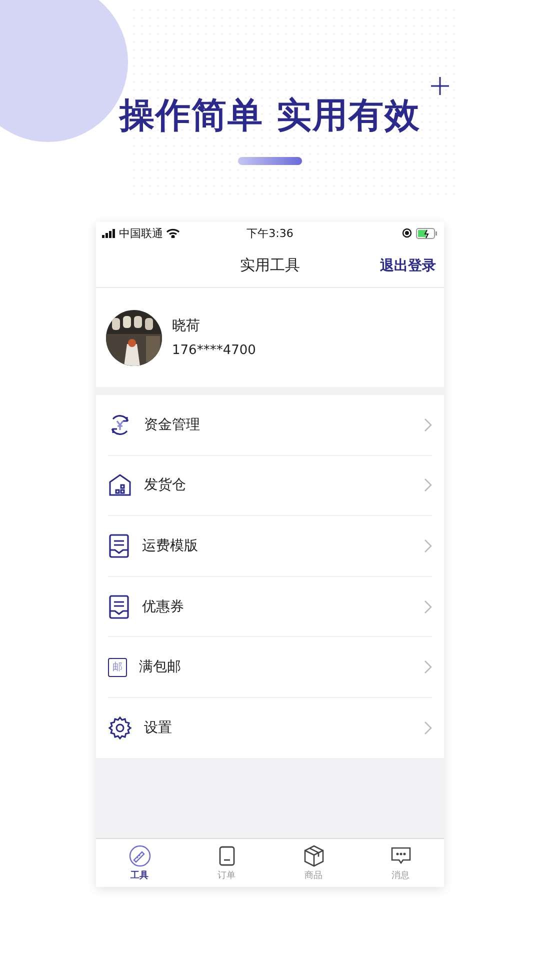 Image resolution: width=540 pixels, height=960 pixels. What do you see at coordinates (407, 233) in the screenshot?
I see `rotation-lock-icon` at bounding box center [407, 233].